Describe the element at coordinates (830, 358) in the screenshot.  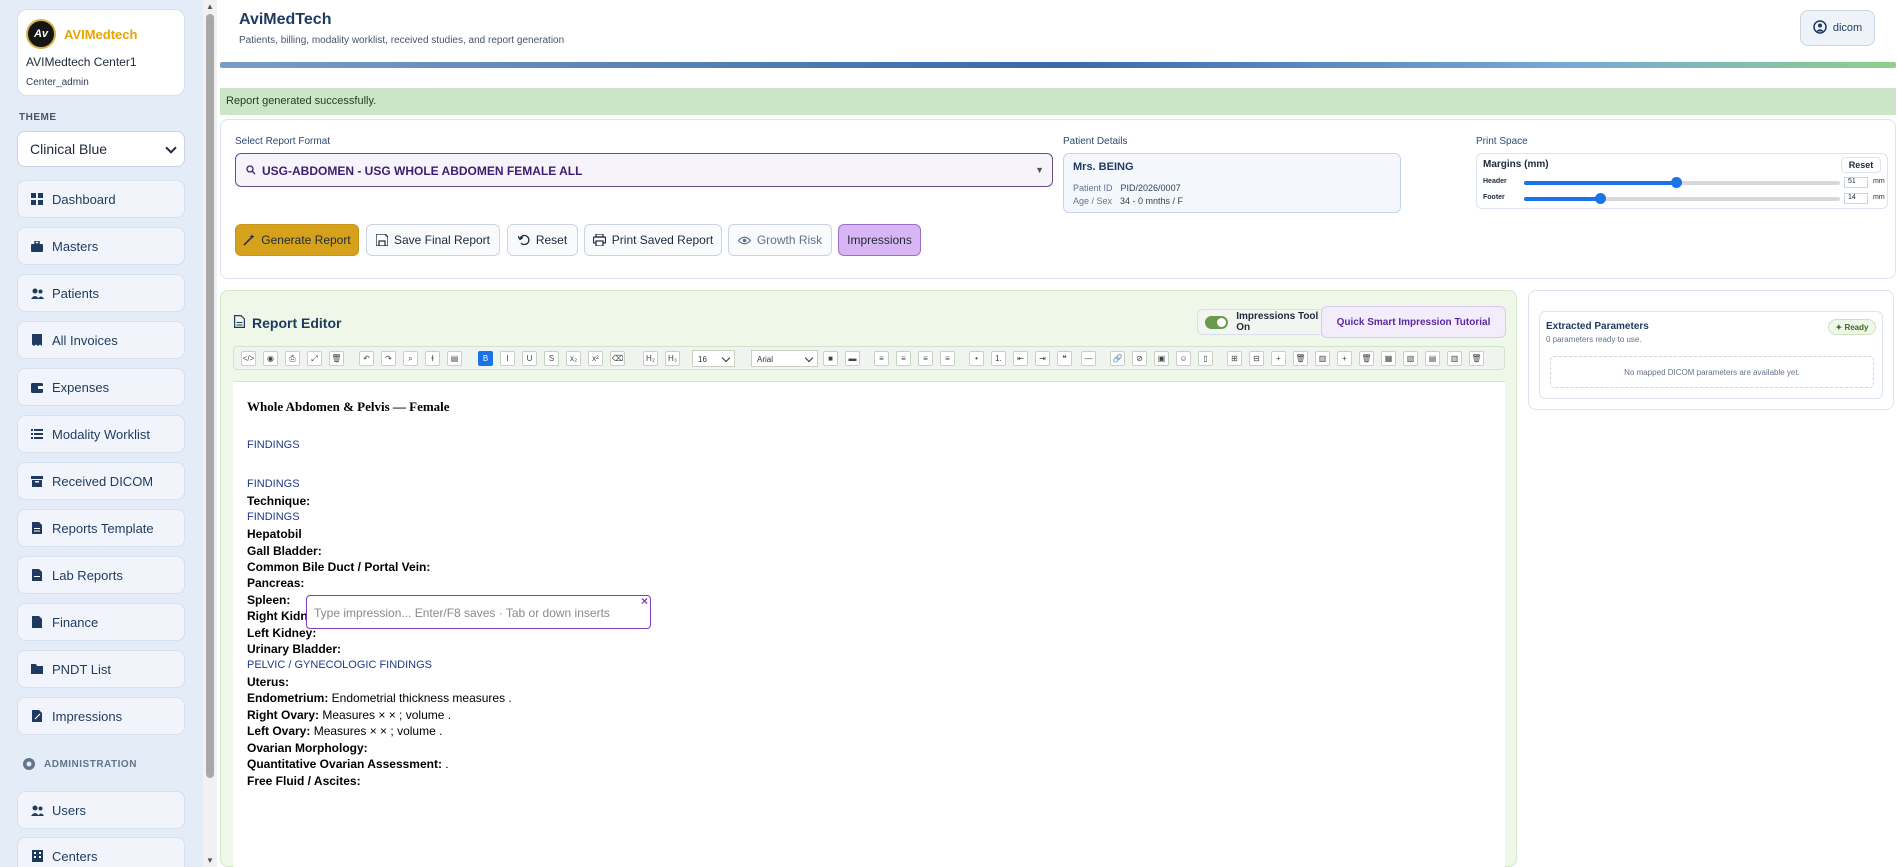
I see `text-color-icon: ■` at that location.